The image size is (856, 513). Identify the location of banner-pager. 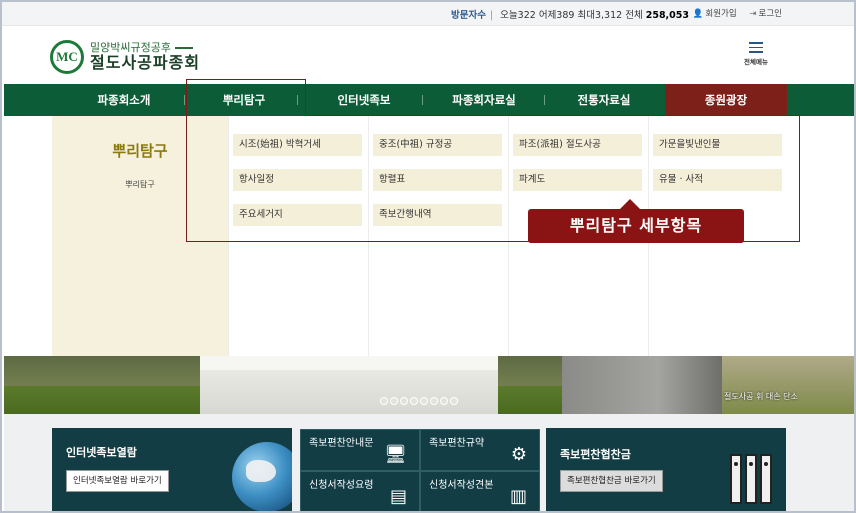
(420, 401).